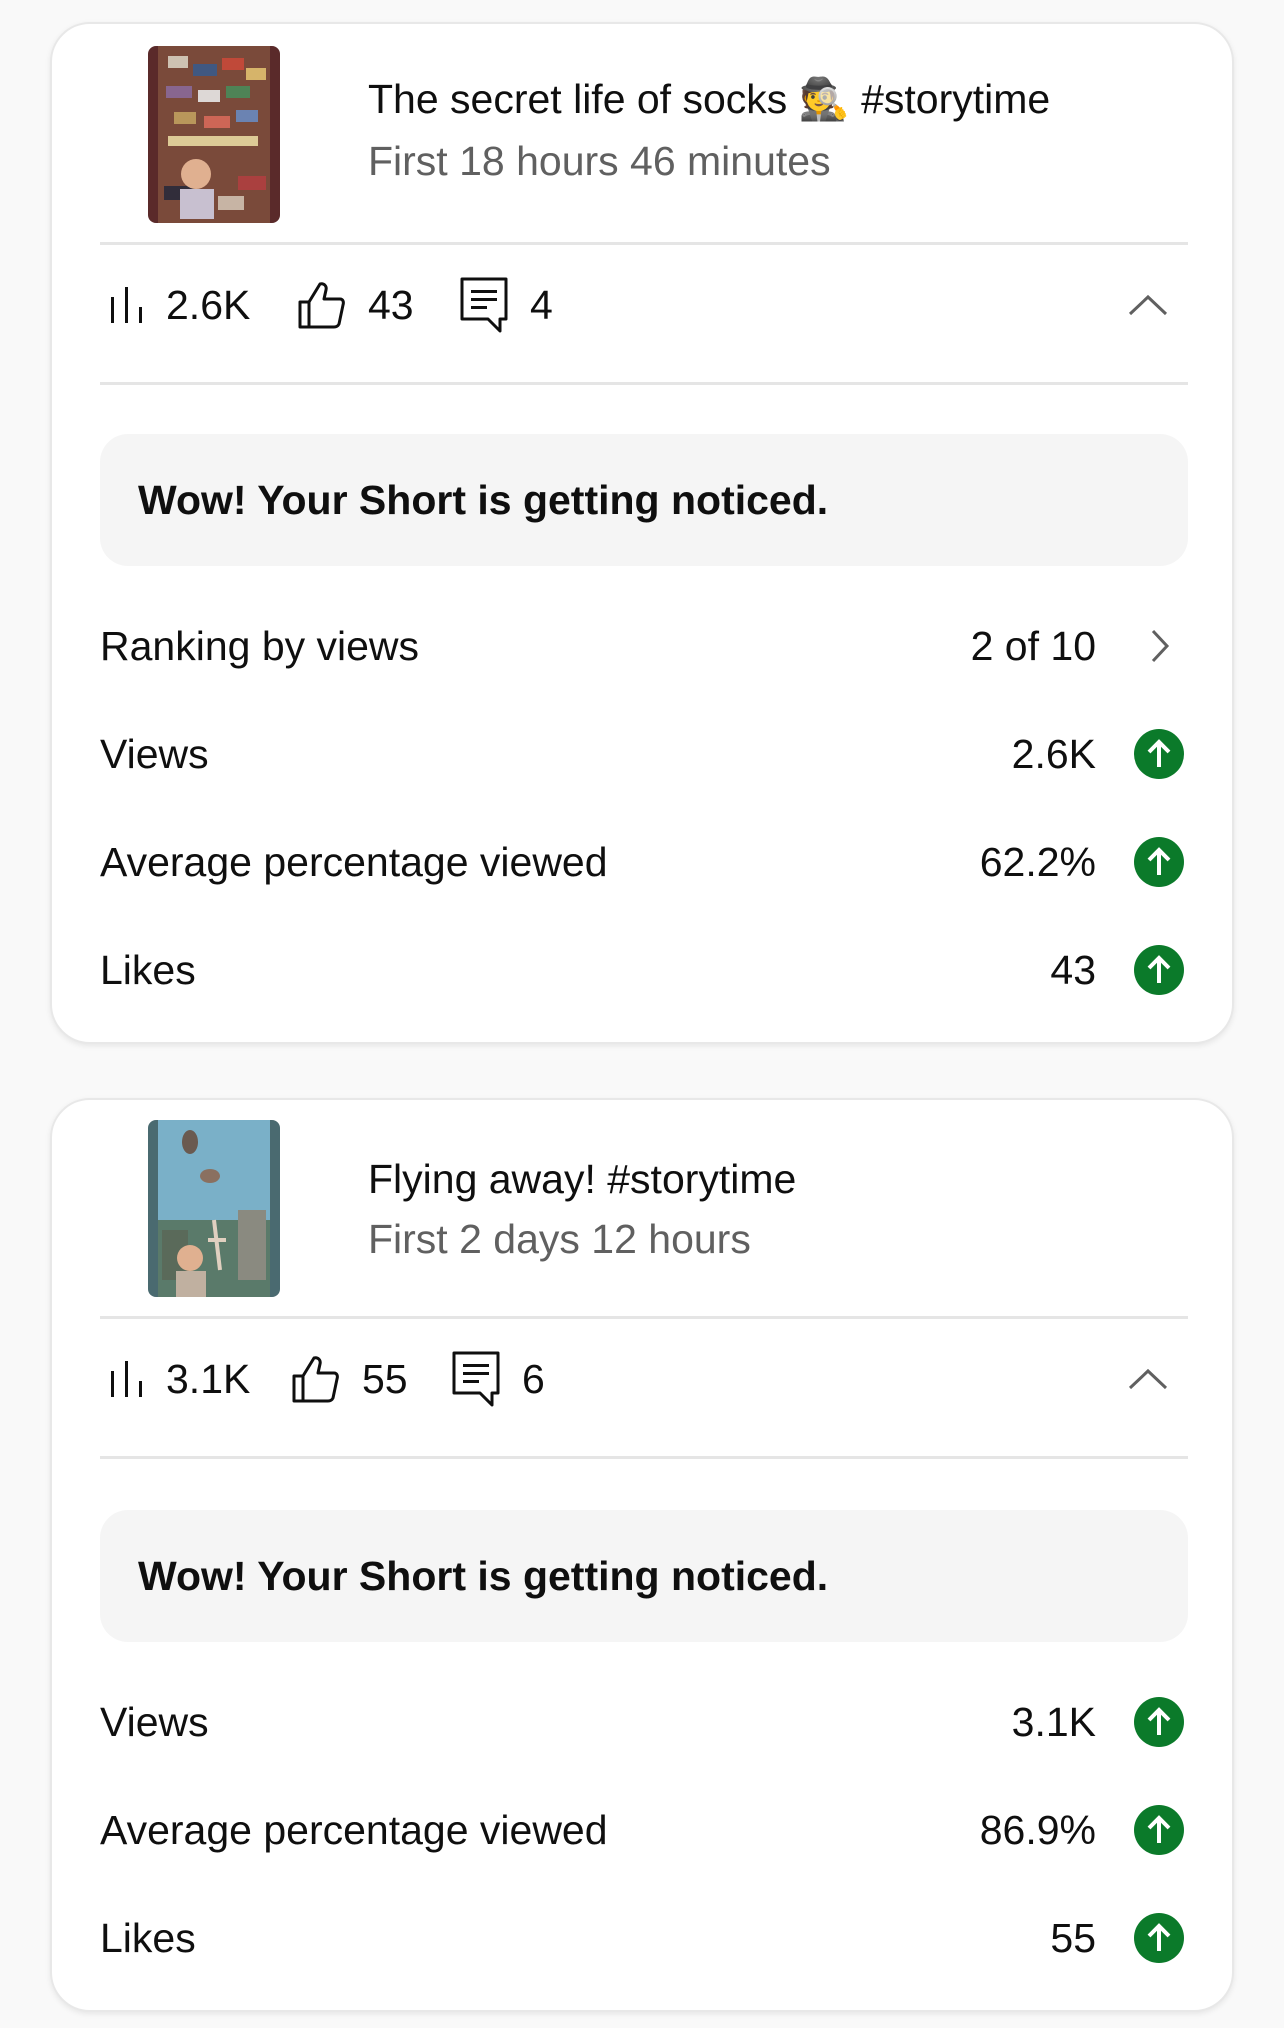  I want to click on ranking-value: 2 of 10, so click(1033, 645).